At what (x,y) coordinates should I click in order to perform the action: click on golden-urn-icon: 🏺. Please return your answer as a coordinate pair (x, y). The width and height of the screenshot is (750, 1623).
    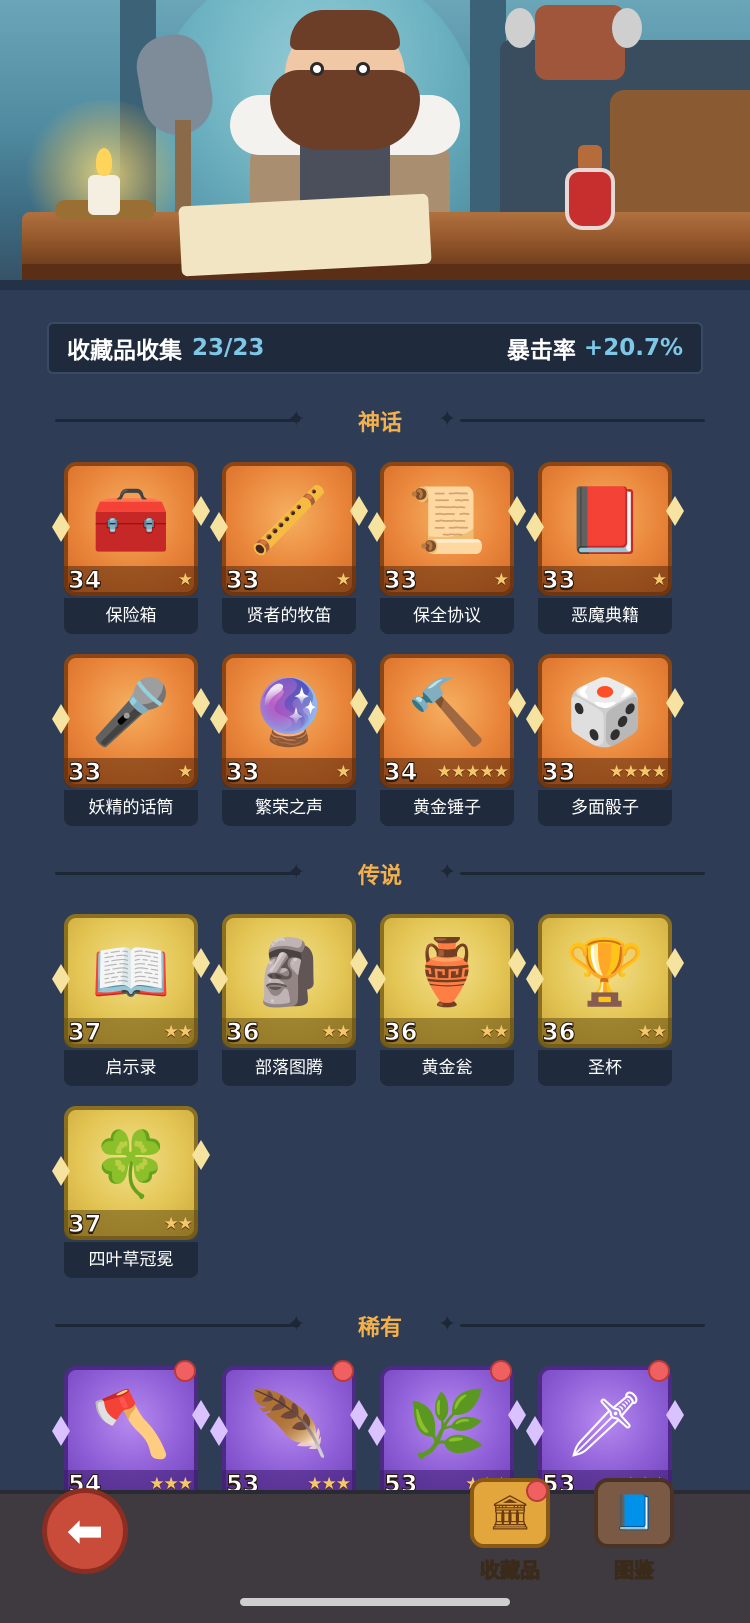
    Looking at the image, I should click on (447, 973).